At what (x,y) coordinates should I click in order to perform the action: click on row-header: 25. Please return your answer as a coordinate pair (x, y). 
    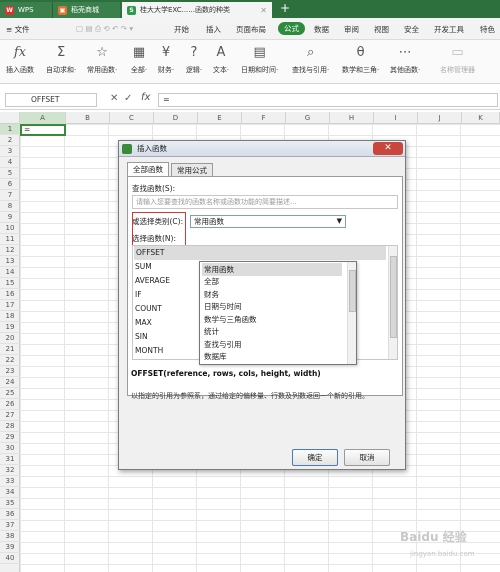
    Looking at the image, I should click on (10, 393).